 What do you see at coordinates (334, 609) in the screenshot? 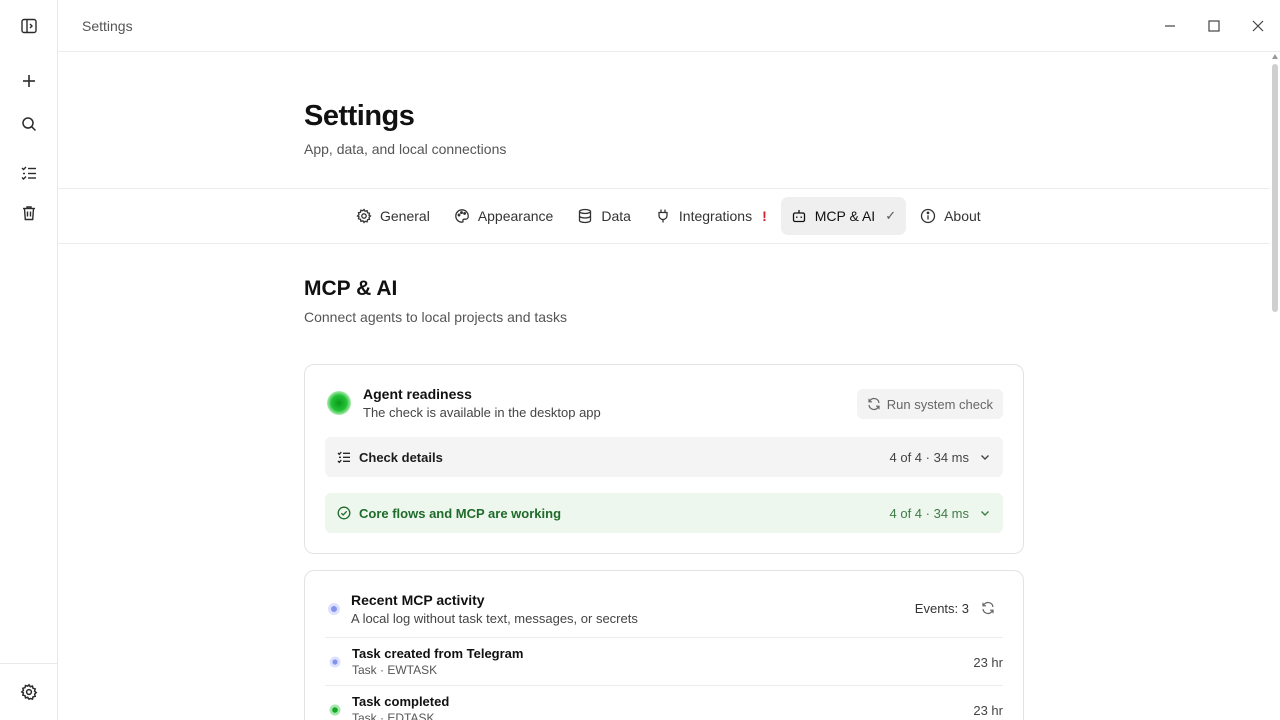
I see `mcp-logo-icon` at bounding box center [334, 609].